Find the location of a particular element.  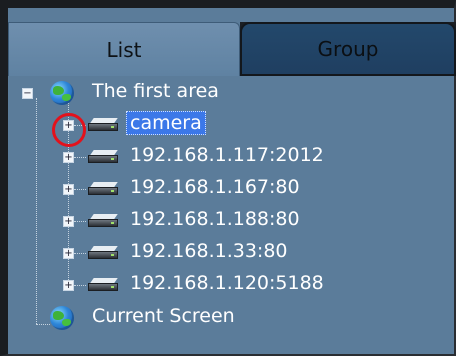

tree-node-device: + 192.168.1.120:5188 is located at coordinates (218, 285).